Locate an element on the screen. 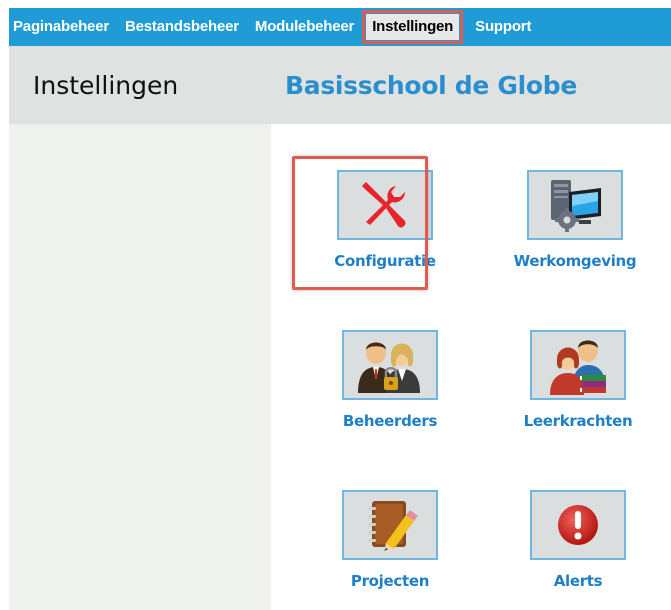  nav-item-paginabeheer: Paginabeheer is located at coordinates (63, 27).